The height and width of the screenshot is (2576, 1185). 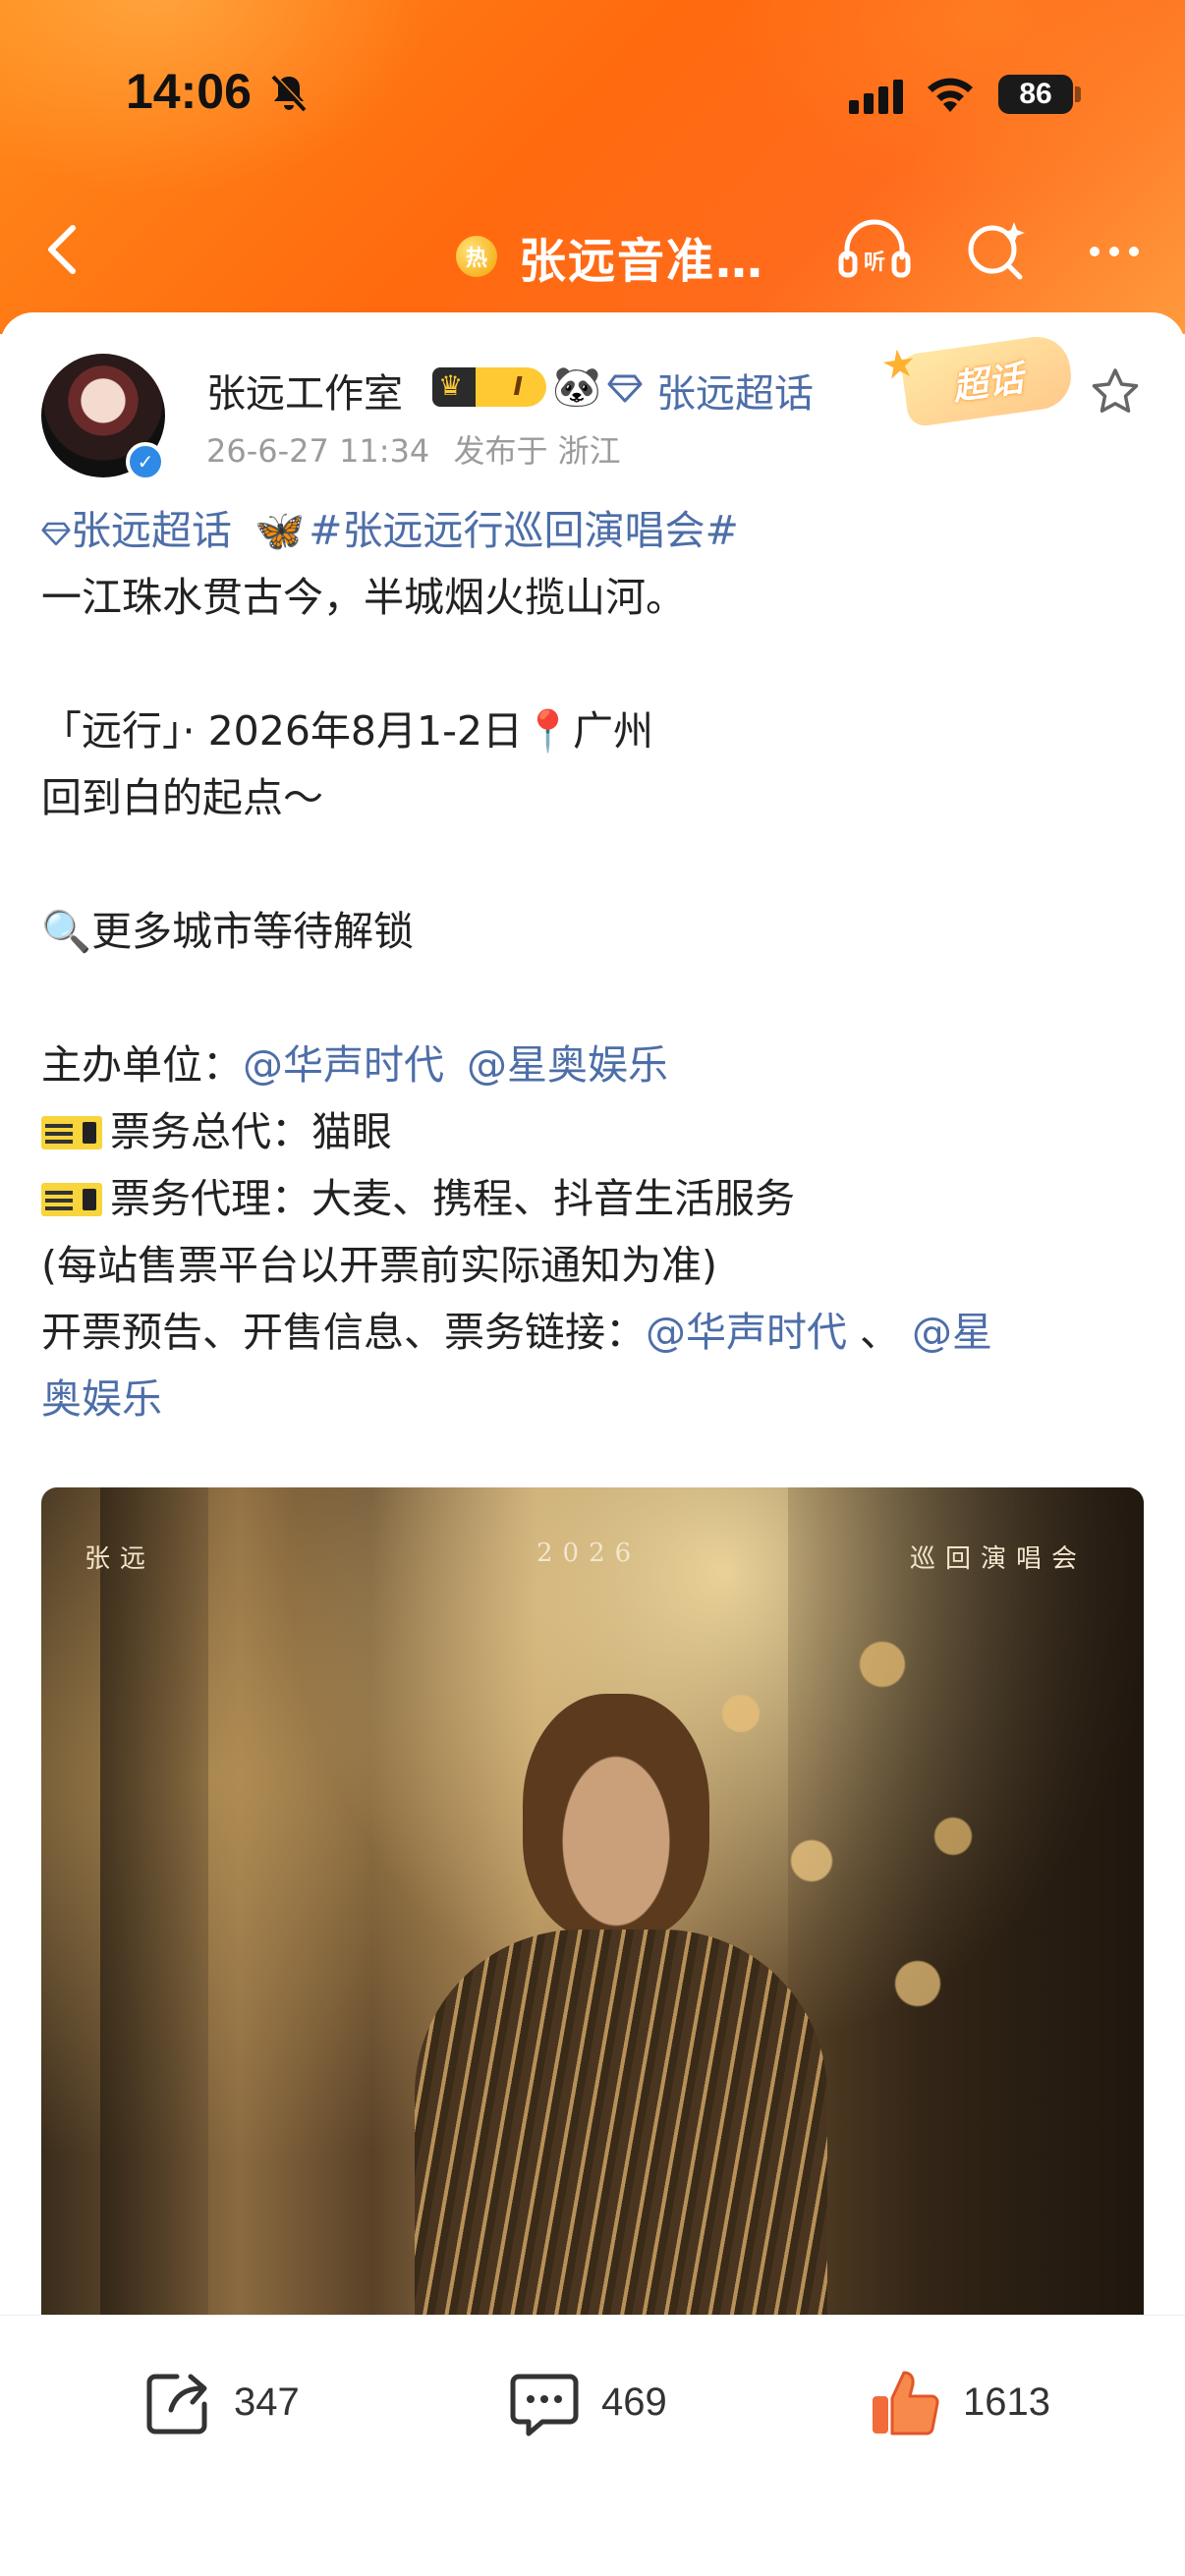 I want to click on share-button: 347, so click(x=219, y=2402).